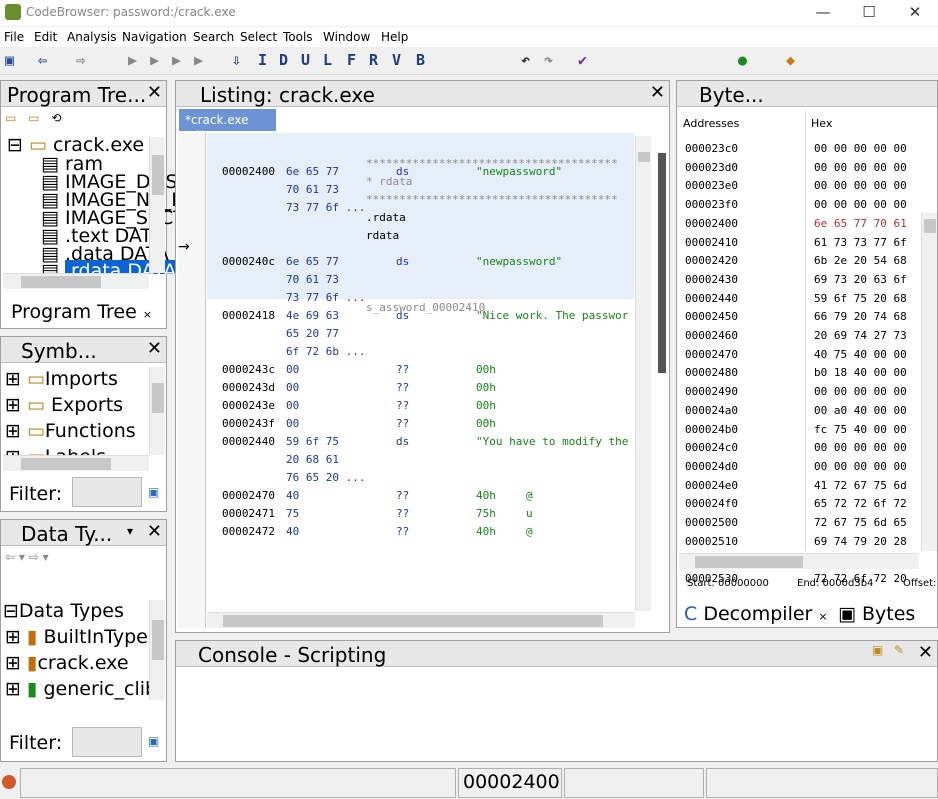 The image size is (938, 799). What do you see at coordinates (756, 614) in the screenshot?
I see `decompiler-tab: C Decompiler ×` at bounding box center [756, 614].